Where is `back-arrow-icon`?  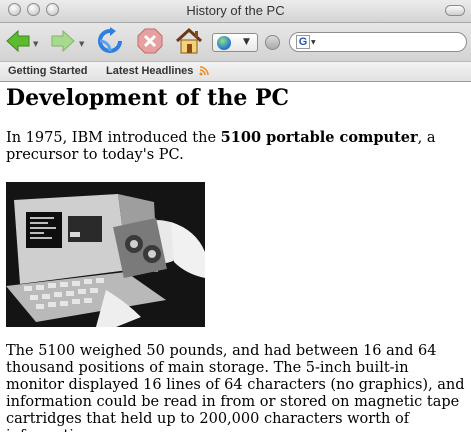 back-arrow-icon is located at coordinates (18, 41).